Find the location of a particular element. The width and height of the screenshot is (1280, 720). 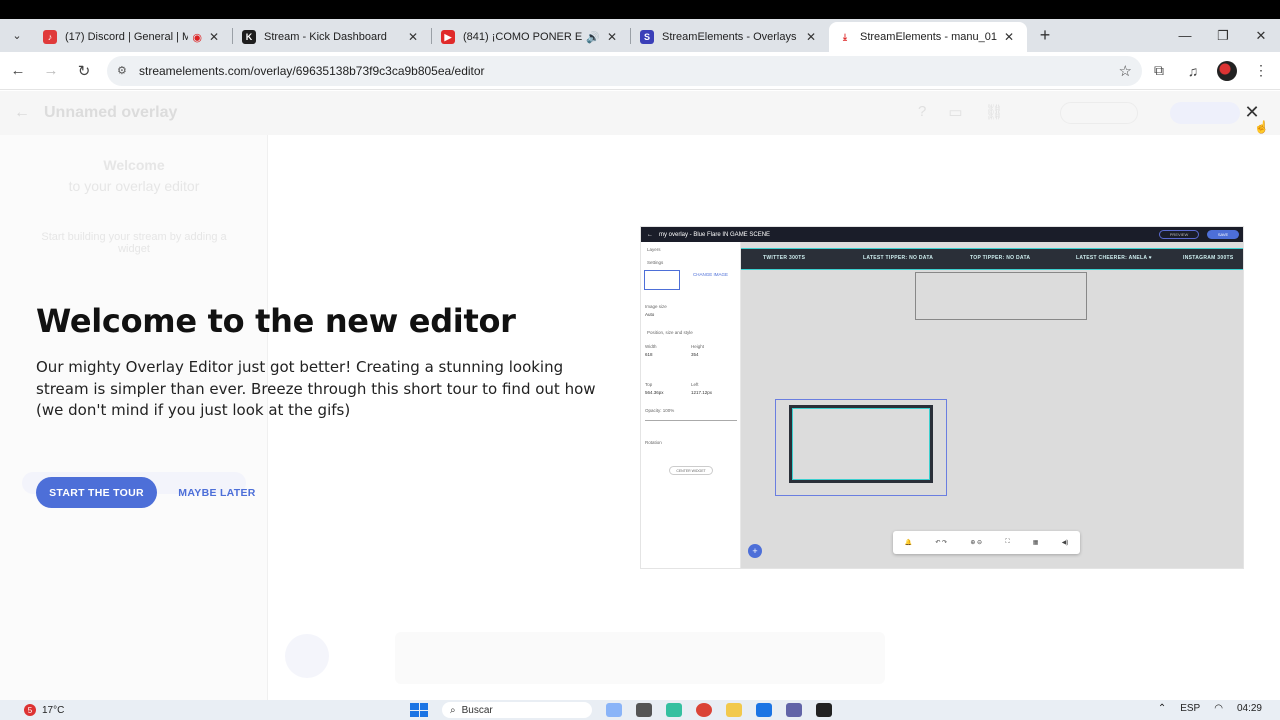

tab-status-icon: ◉ is located at coordinates (197, 37).